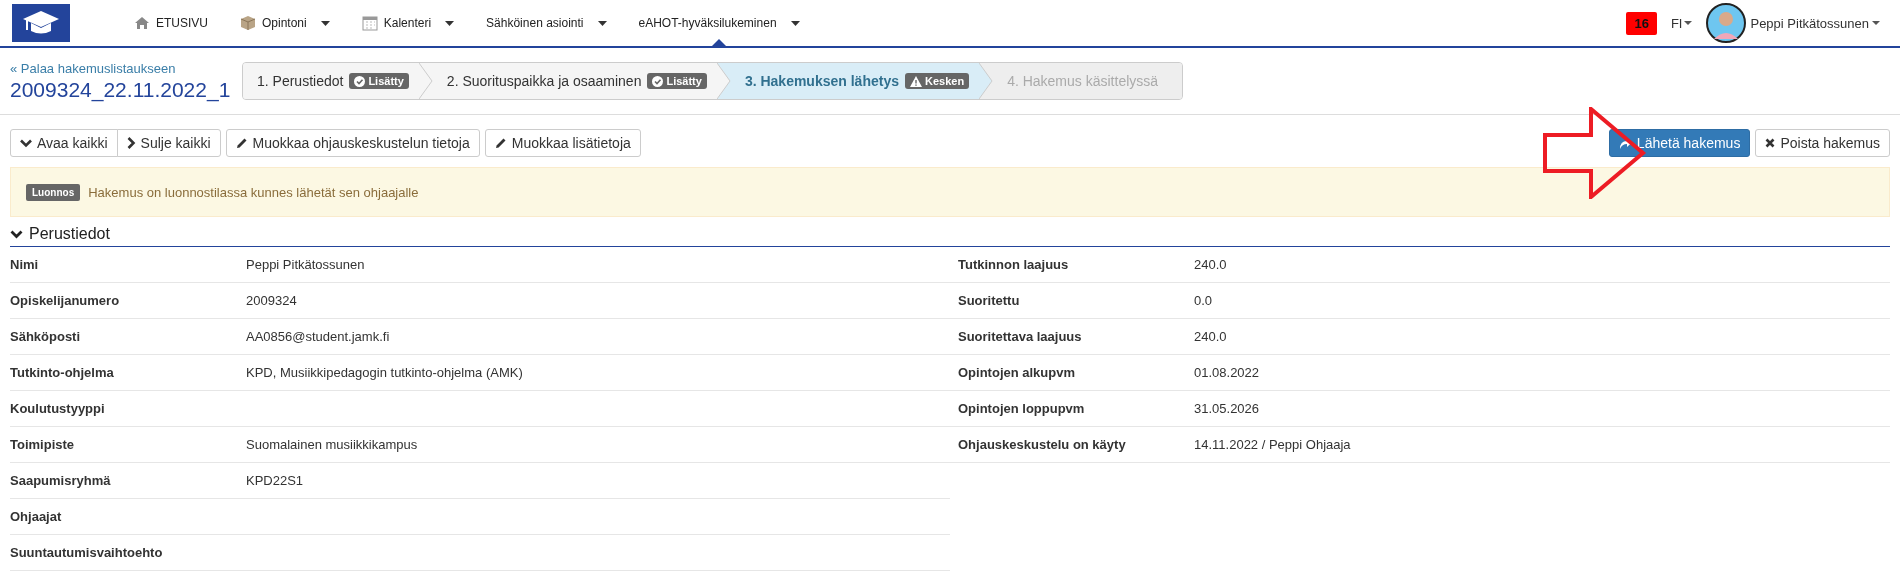  I want to click on field-value: KPD22S1, so click(275, 480).